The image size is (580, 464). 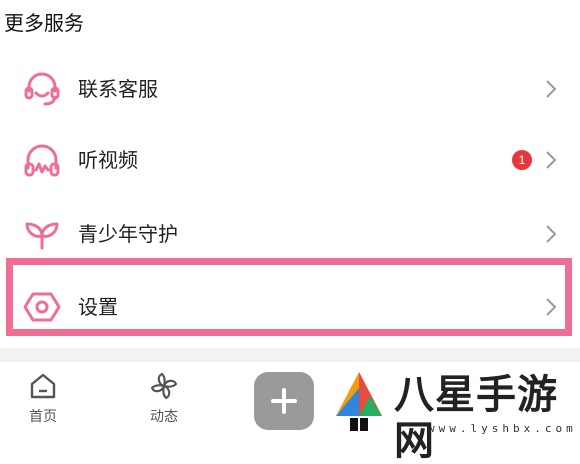 I want to click on menu-item-label: 青少年守护, so click(x=128, y=234).